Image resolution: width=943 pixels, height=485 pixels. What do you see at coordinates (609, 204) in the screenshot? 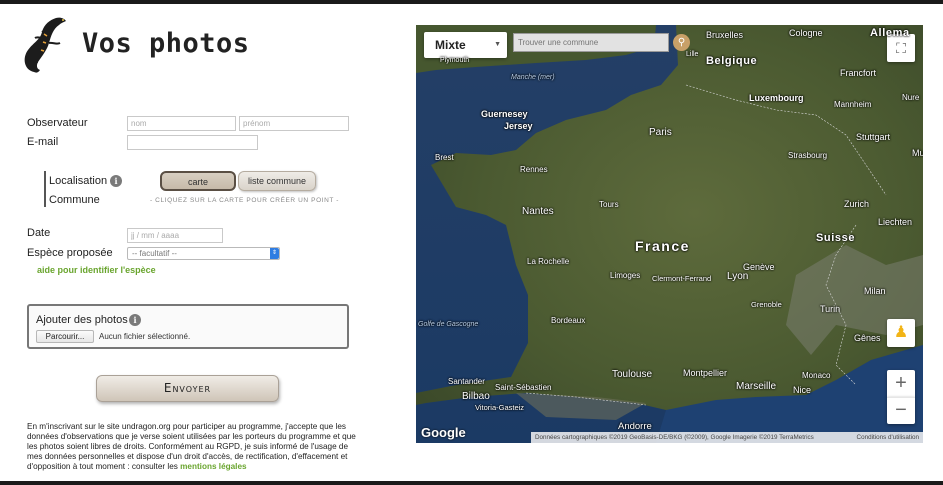
I see `map-label-tours: Tours` at bounding box center [609, 204].